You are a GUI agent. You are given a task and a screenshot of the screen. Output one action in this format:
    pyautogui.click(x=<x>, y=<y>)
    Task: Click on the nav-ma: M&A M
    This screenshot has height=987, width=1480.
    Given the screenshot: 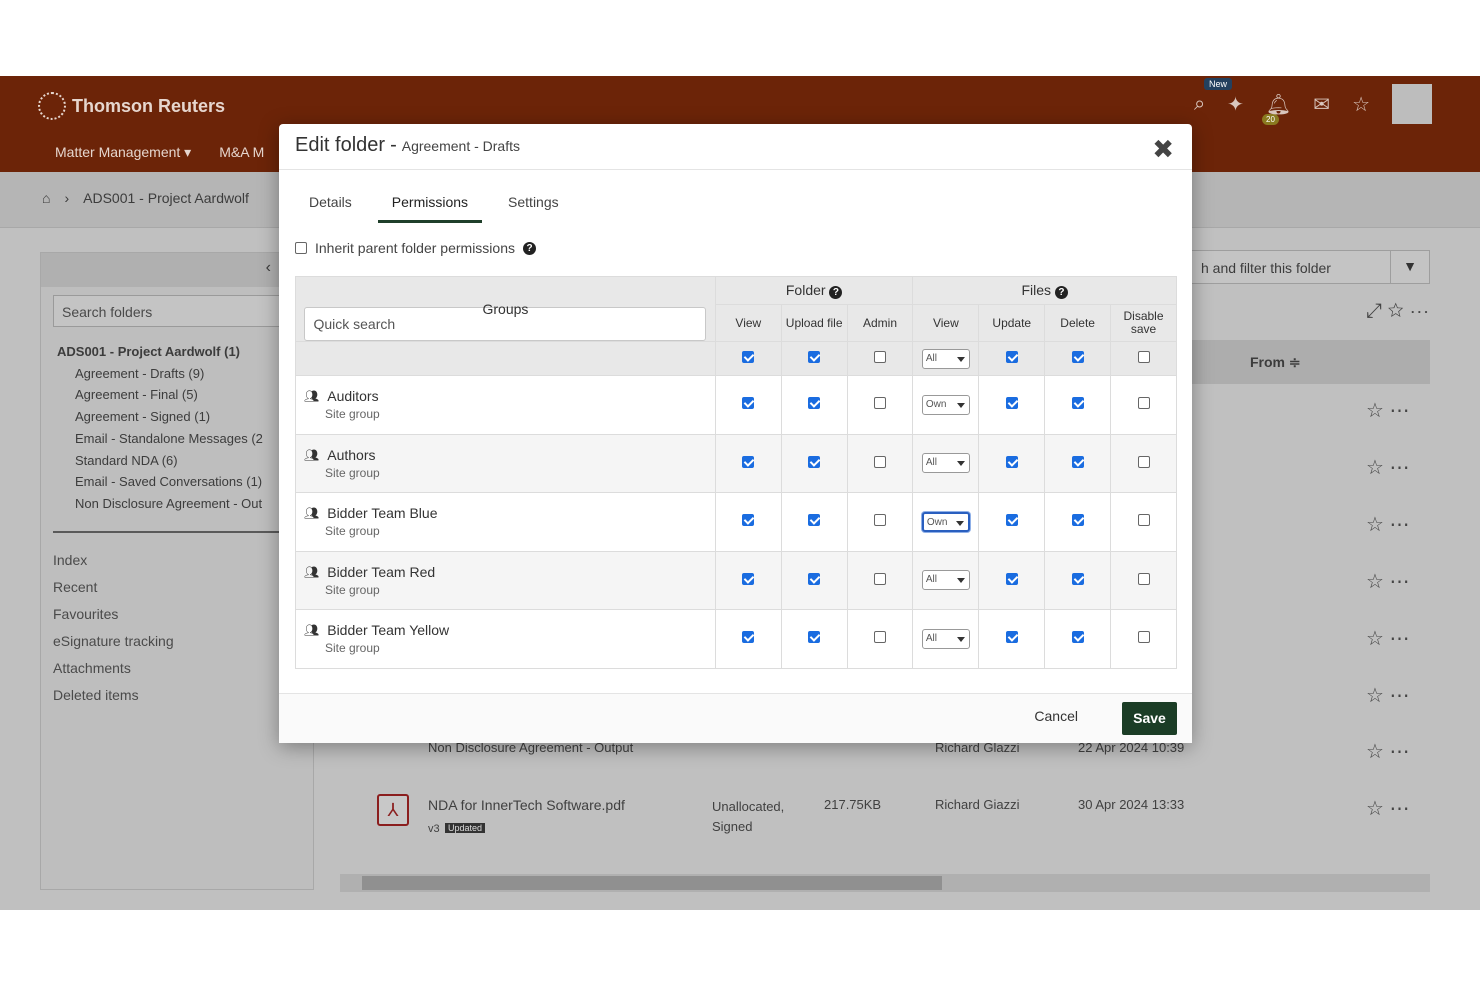 What is the action you would take?
    pyautogui.click(x=241, y=152)
    